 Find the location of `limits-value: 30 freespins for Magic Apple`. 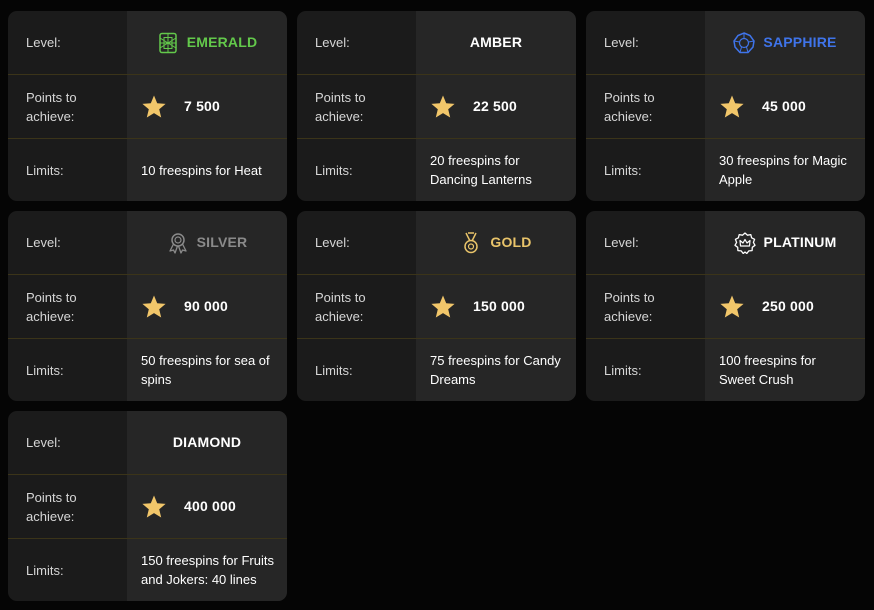

limits-value: 30 freespins for Magic Apple is located at coordinates (785, 170).